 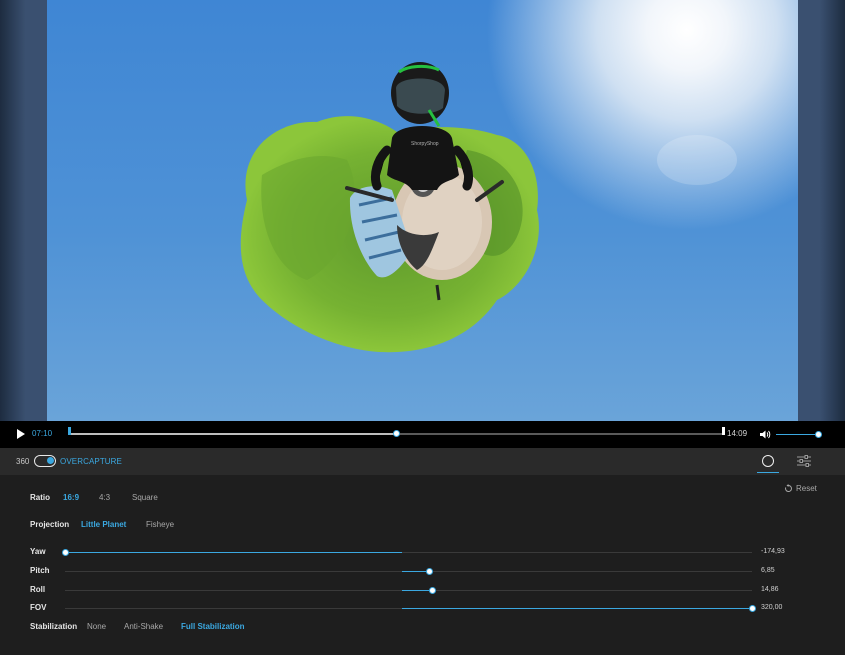 I want to click on play-button, so click(x=20, y=434).